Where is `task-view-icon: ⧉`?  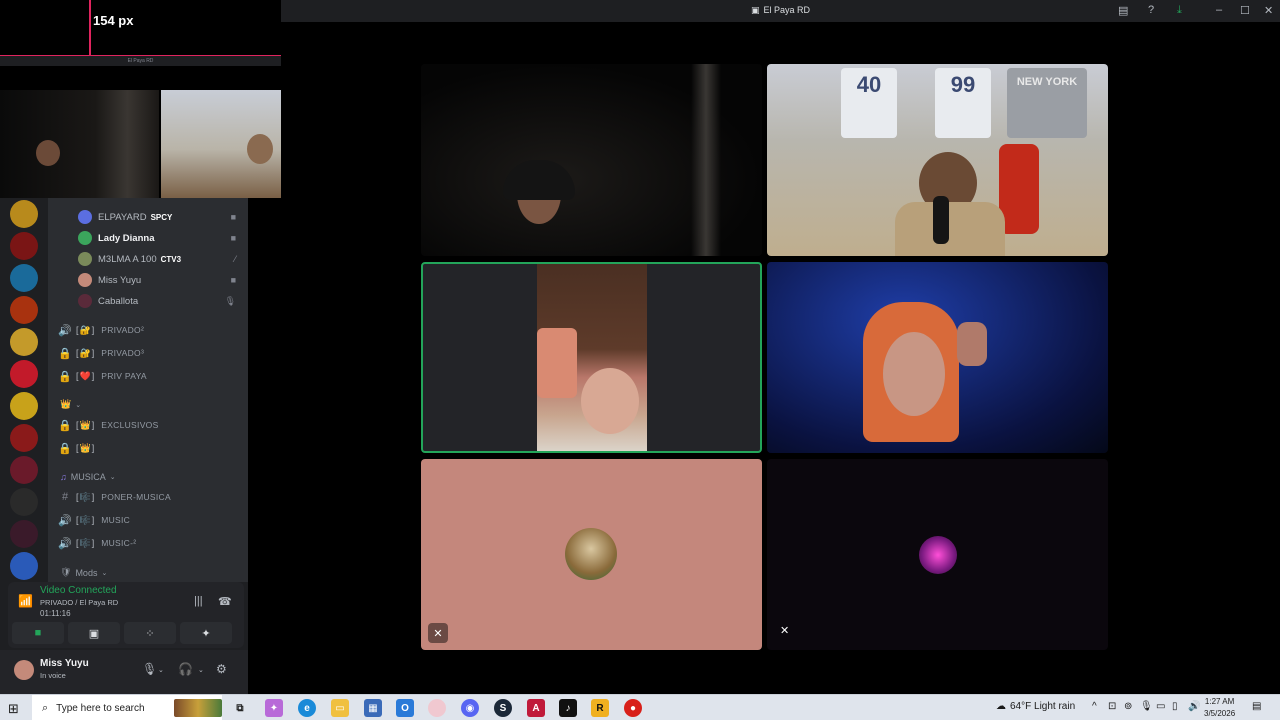
task-view-icon: ⧉ is located at coordinates (240, 708).